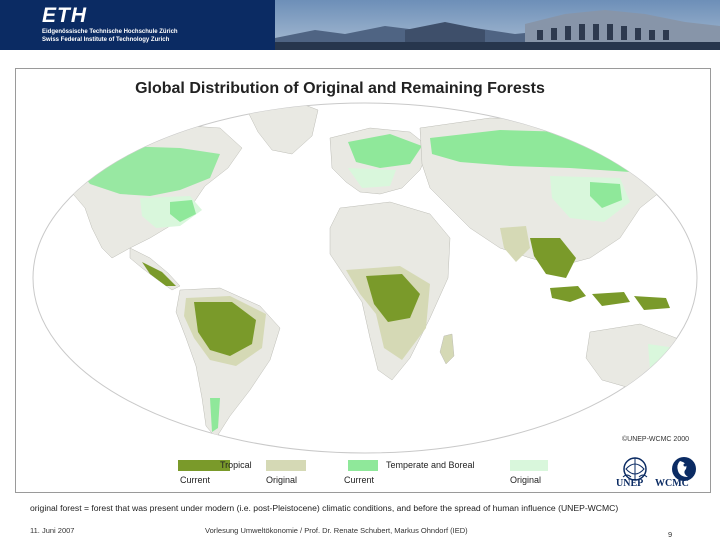  What do you see at coordinates (529, 465) in the screenshot?
I see `legend-swatch-temperate-original` at bounding box center [529, 465].